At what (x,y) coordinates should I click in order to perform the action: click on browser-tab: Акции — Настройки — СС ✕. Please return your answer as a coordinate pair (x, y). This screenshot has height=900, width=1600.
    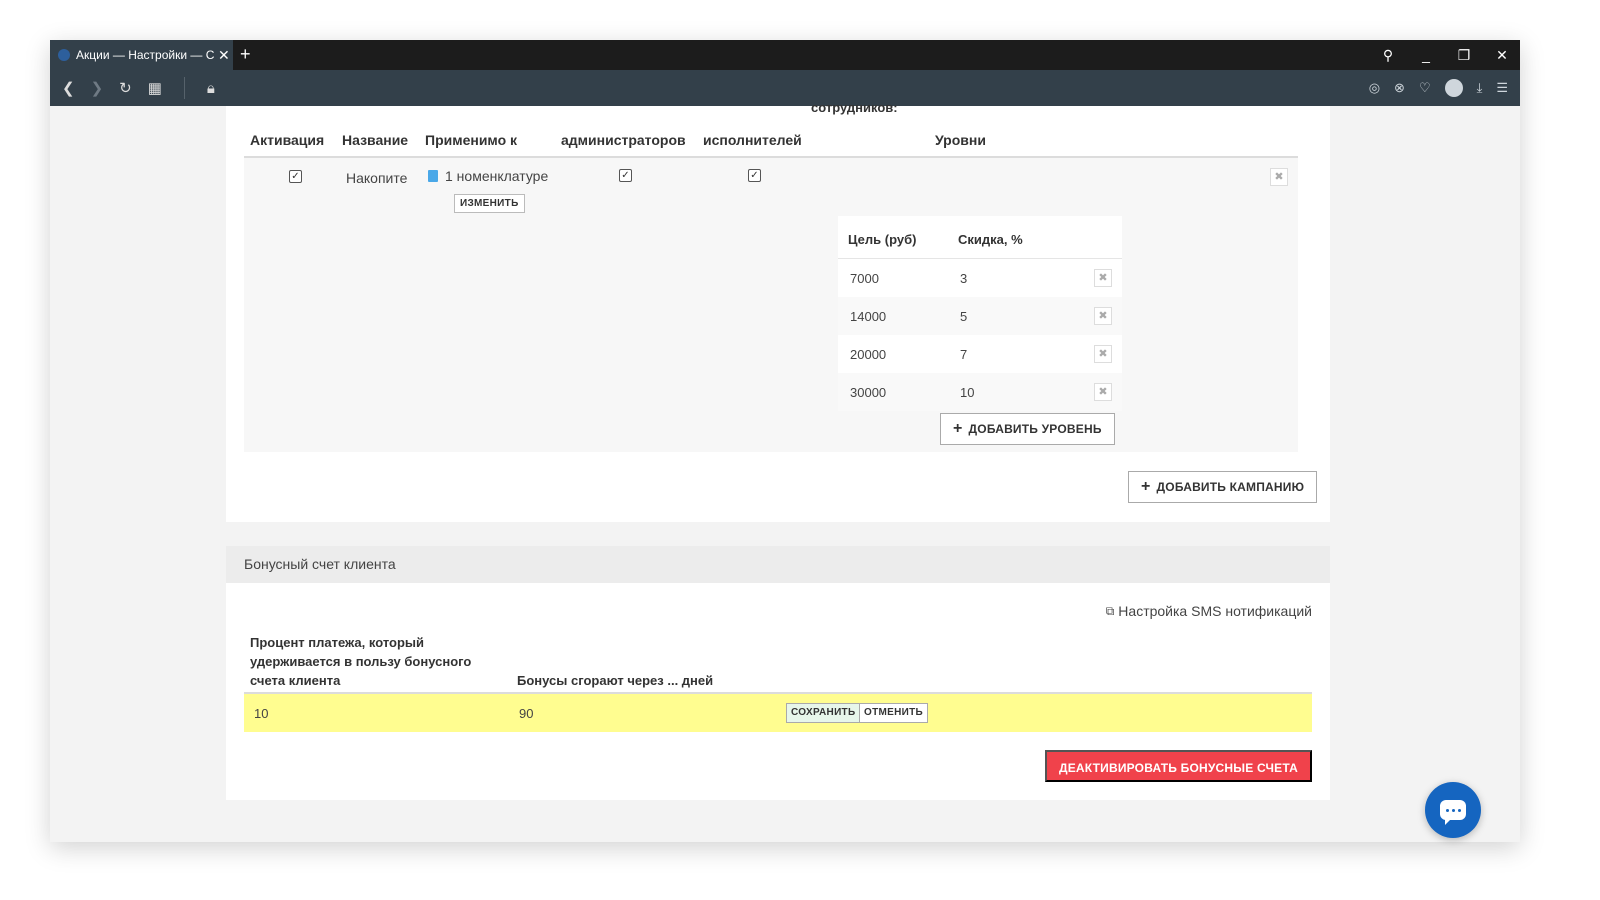
    Looking at the image, I should click on (141, 55).